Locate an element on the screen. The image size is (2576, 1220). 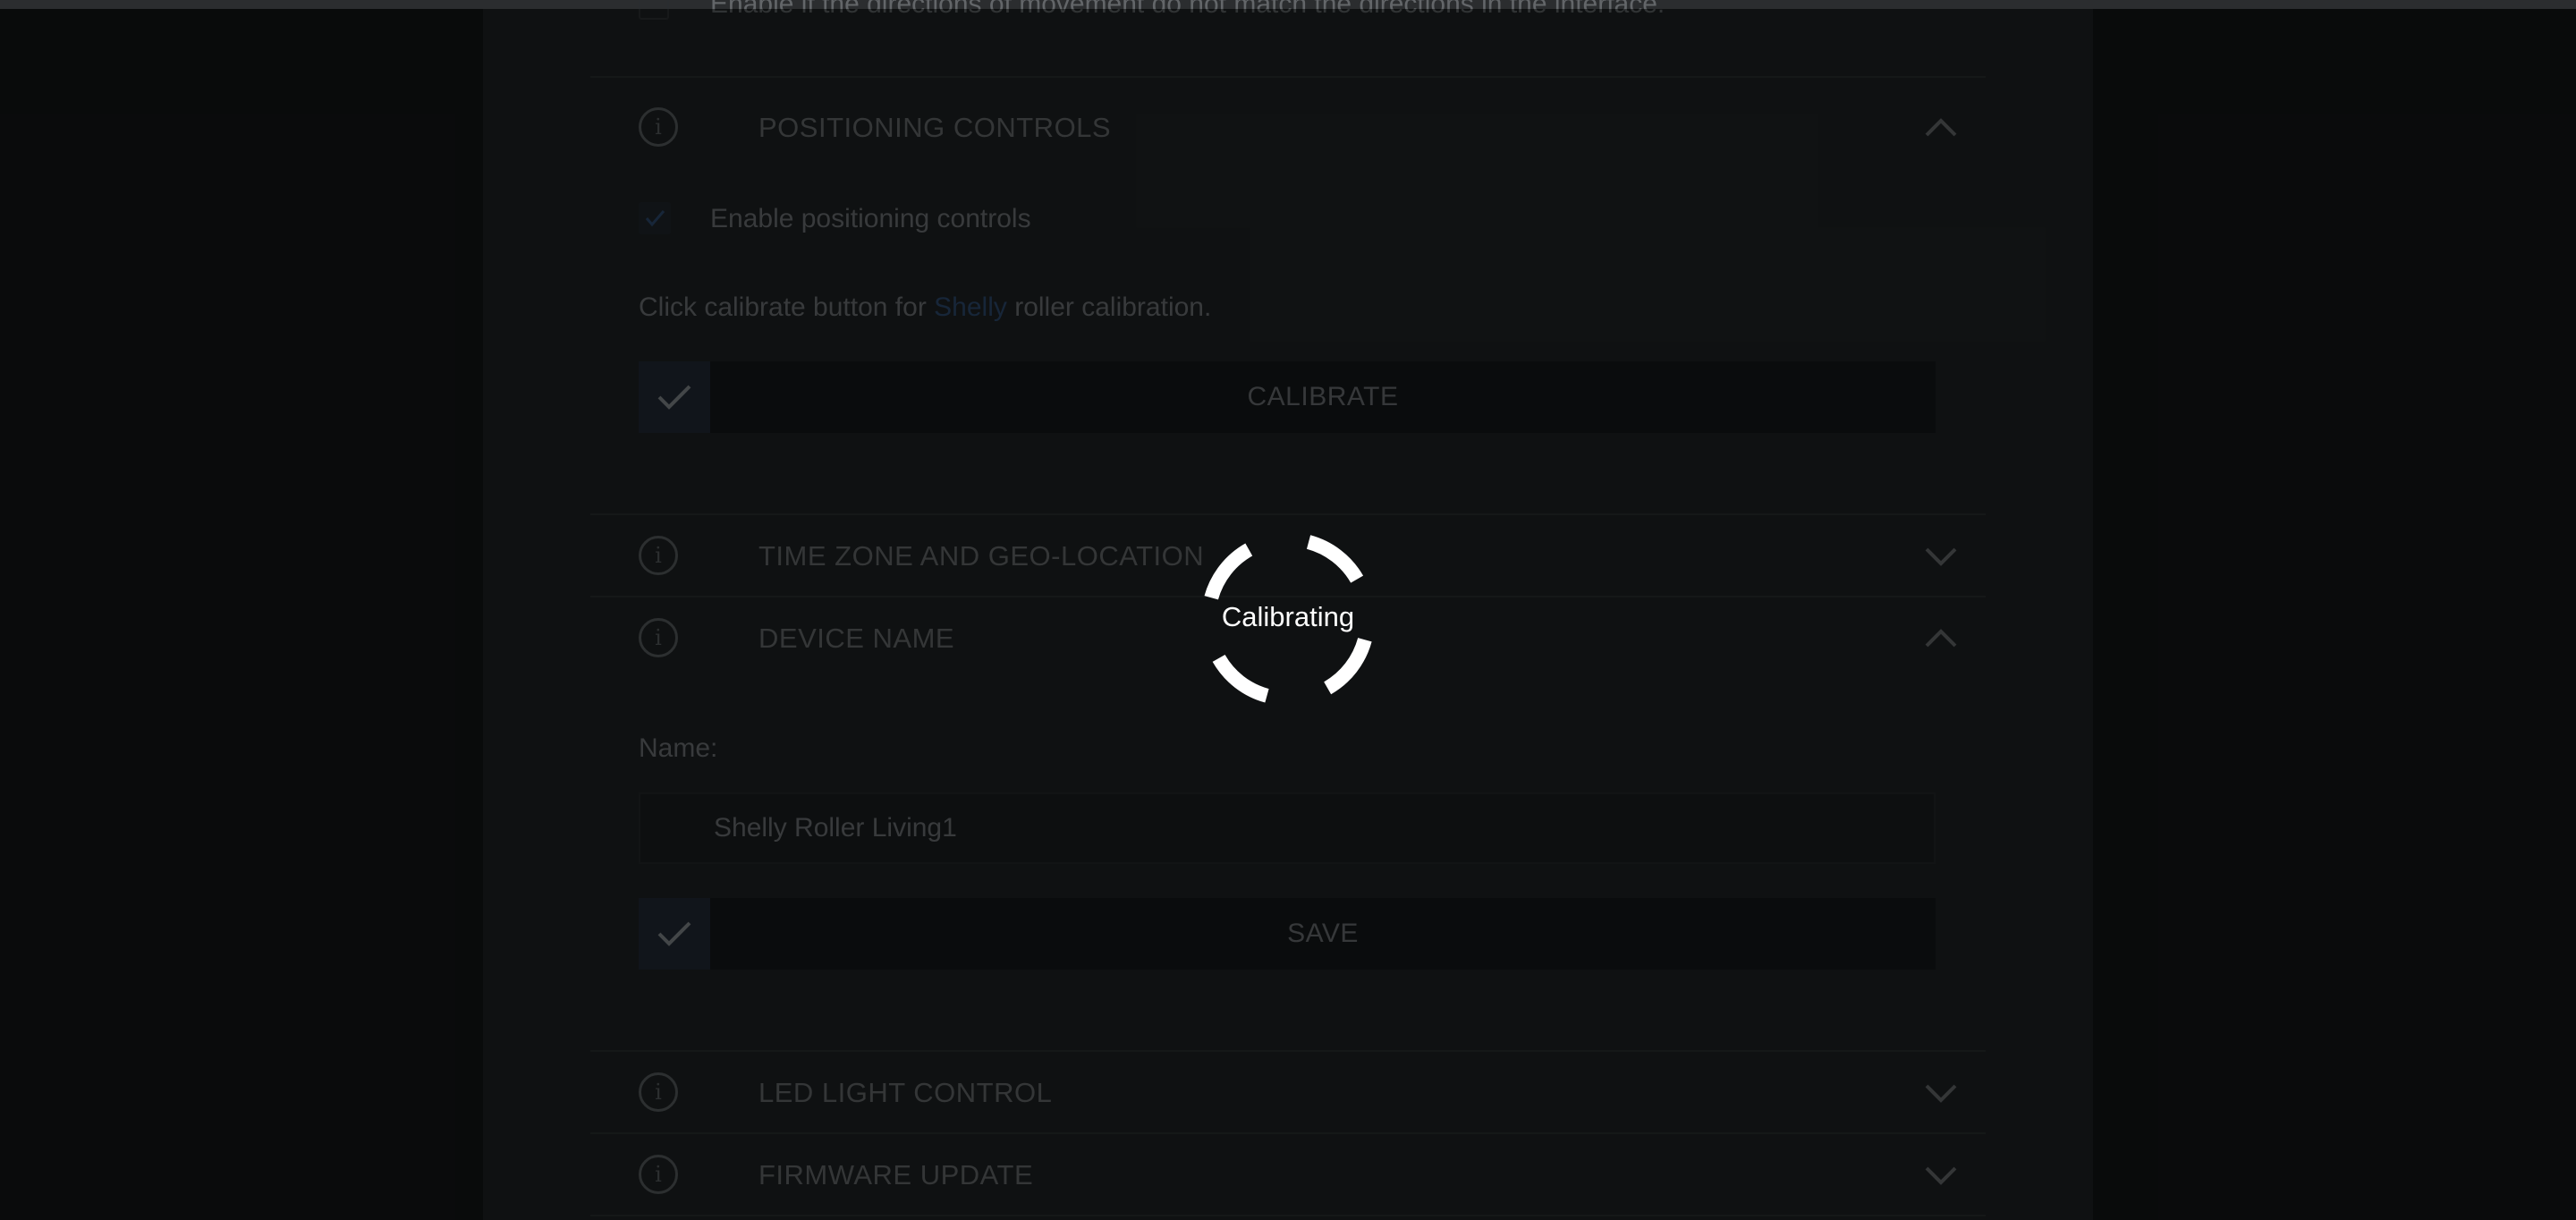
calibrating-spinner: Calibrating is located at coordinates (1288, 619).